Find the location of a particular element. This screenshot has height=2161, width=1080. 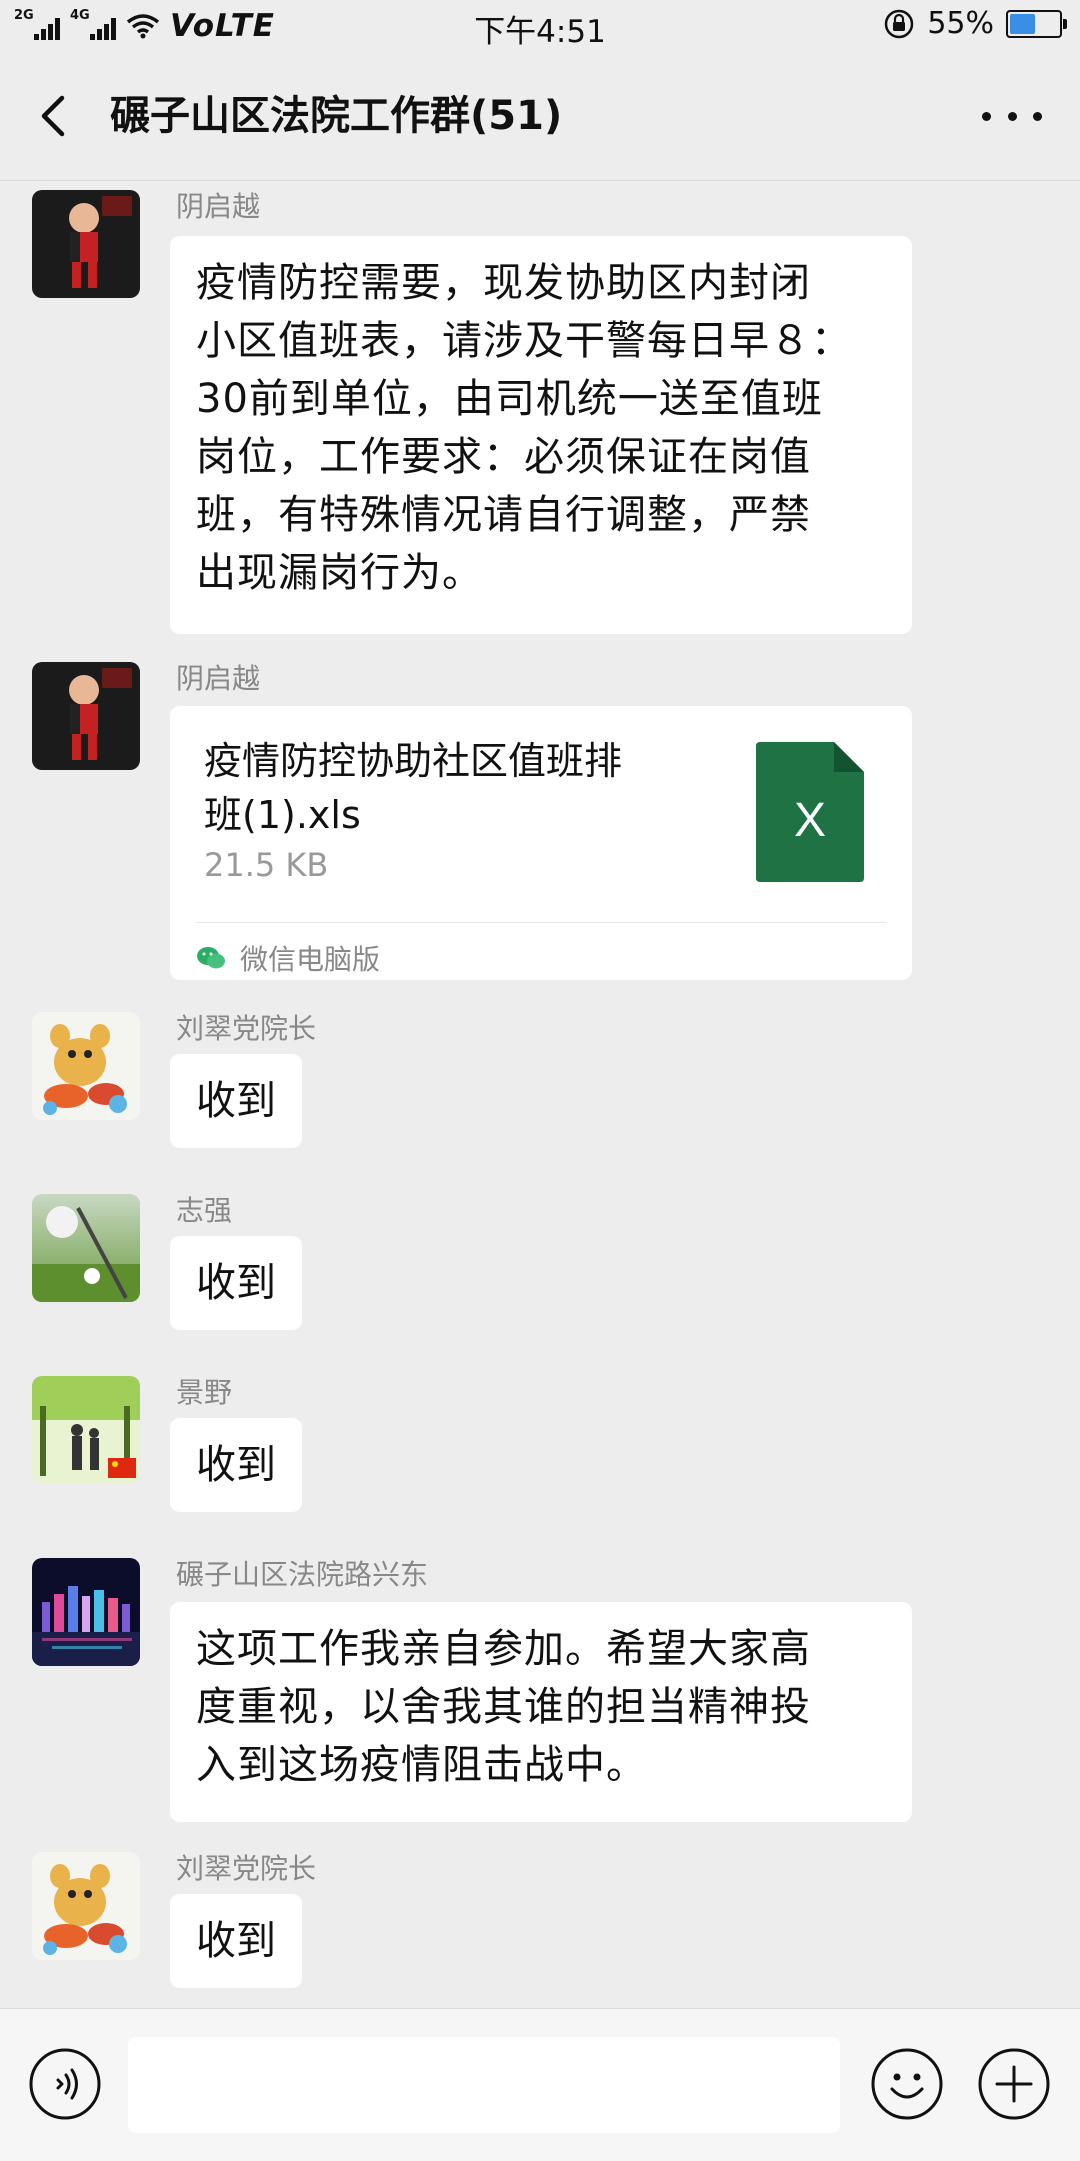

status-right: 55% is located at coordinates (975, 23).